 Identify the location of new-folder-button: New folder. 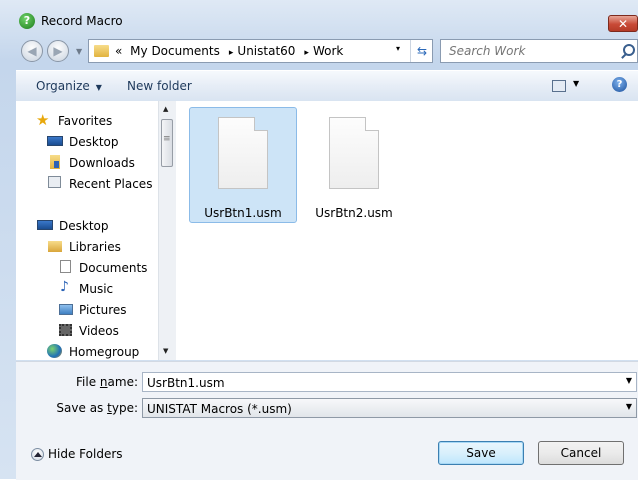
(159, 86).